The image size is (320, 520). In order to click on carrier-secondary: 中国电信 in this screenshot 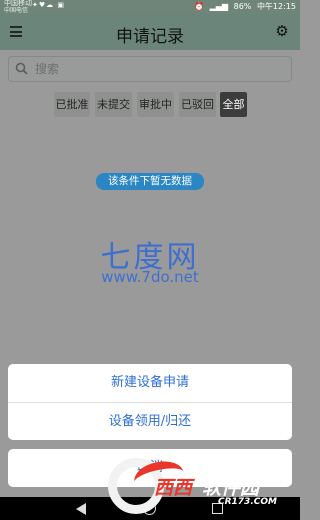, I will do `click(16, 10)`.